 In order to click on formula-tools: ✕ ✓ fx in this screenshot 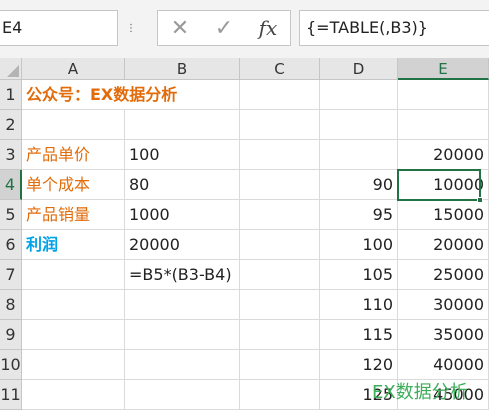, I will do `click(224, 28)`.